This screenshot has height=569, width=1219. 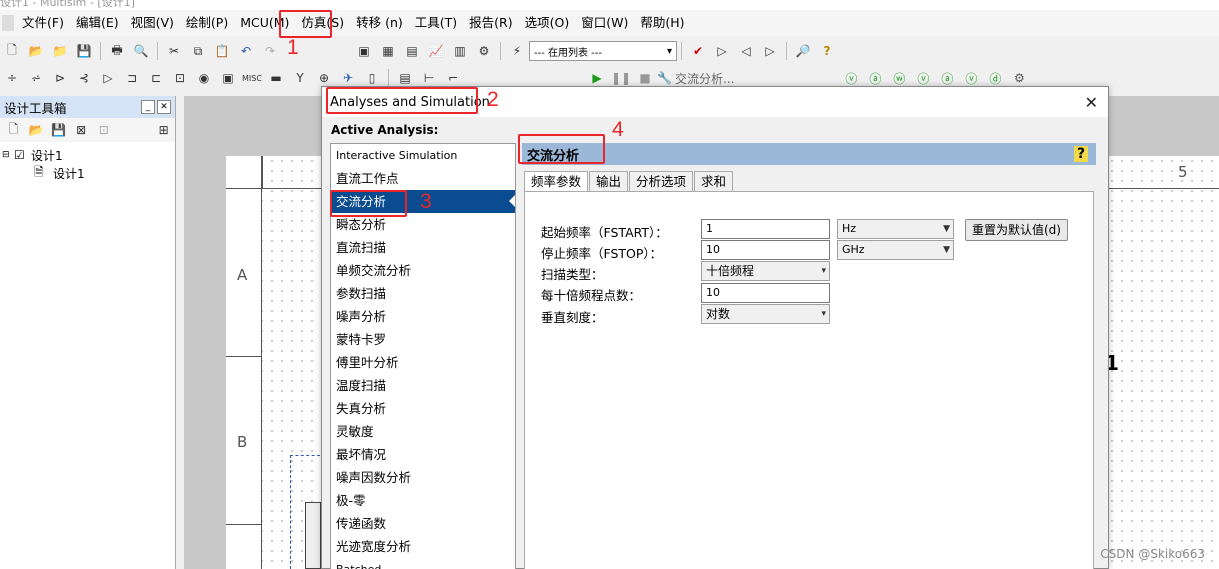 What do you see at coordinates (252, 78) in the screenshot?
I see `misc-icon: MISC` at bounding box center [252, 78].